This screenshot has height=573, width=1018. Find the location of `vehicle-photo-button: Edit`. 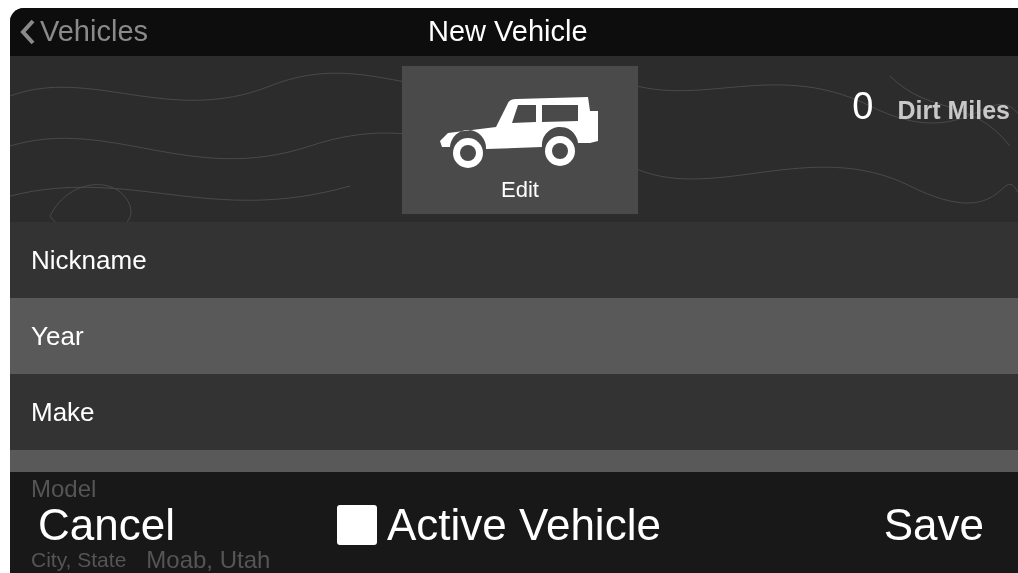

vehicle-photo-button: Edit is located at coordinates (520, 140).